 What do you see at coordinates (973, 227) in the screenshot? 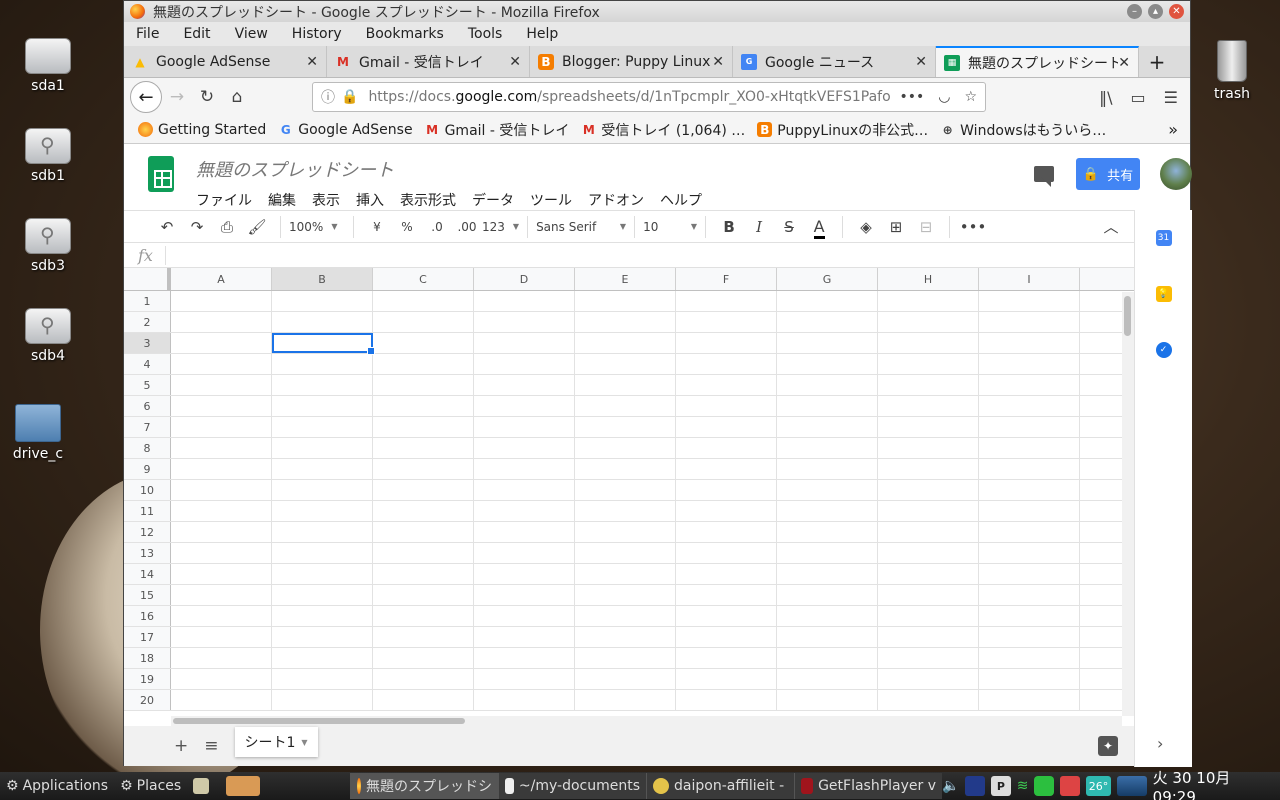
I see `more-icon: •••` at bounding box center [973, 227].